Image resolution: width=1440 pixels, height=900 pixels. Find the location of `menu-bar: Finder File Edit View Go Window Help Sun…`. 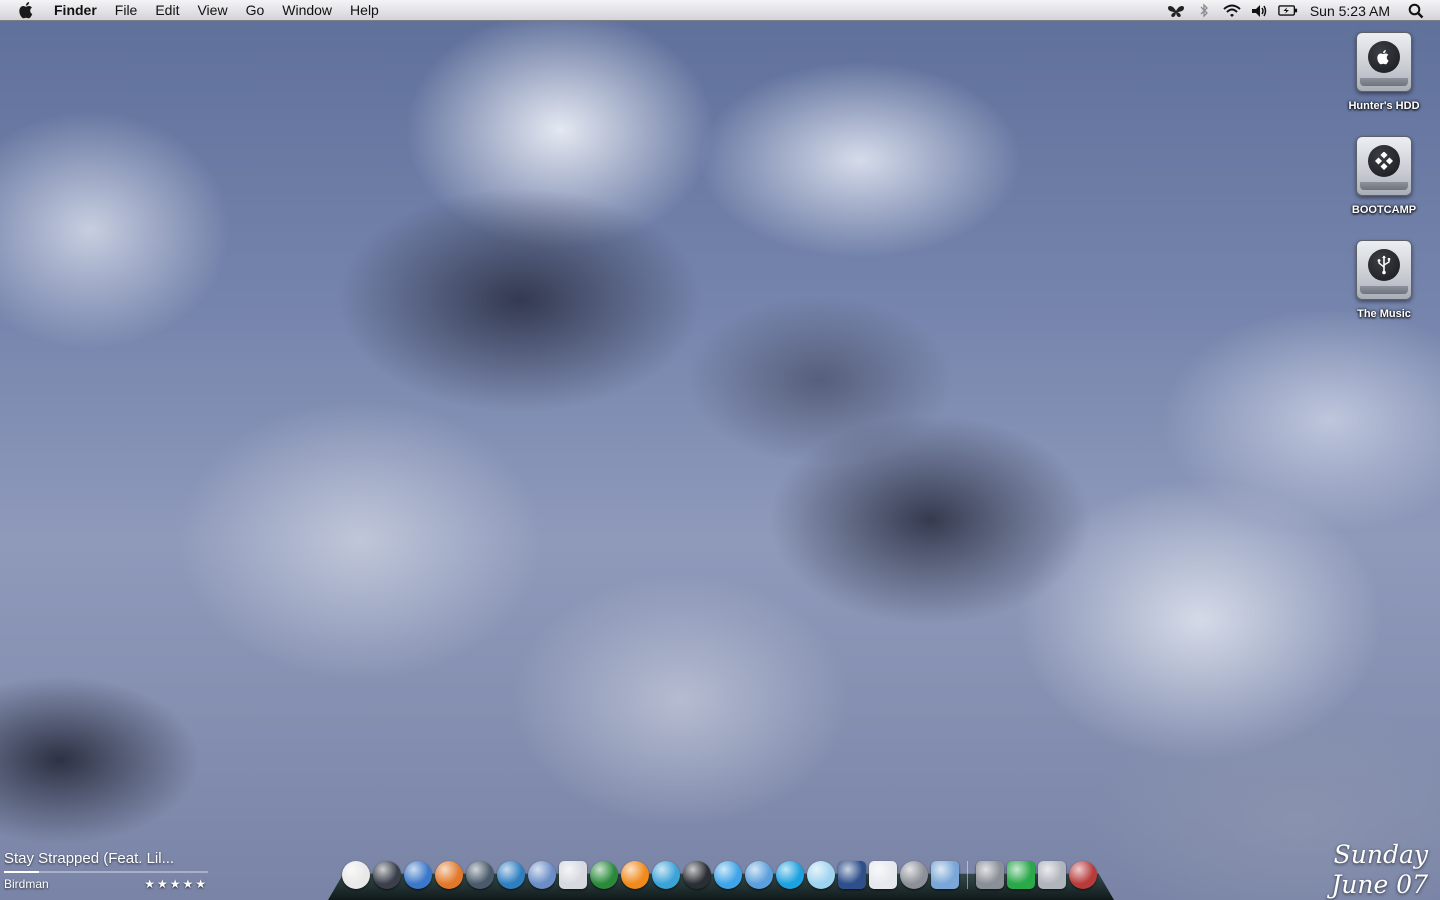

menu-bar: Finder File Edit View Go Window Help Sun… is located at coordinates (720, 10).